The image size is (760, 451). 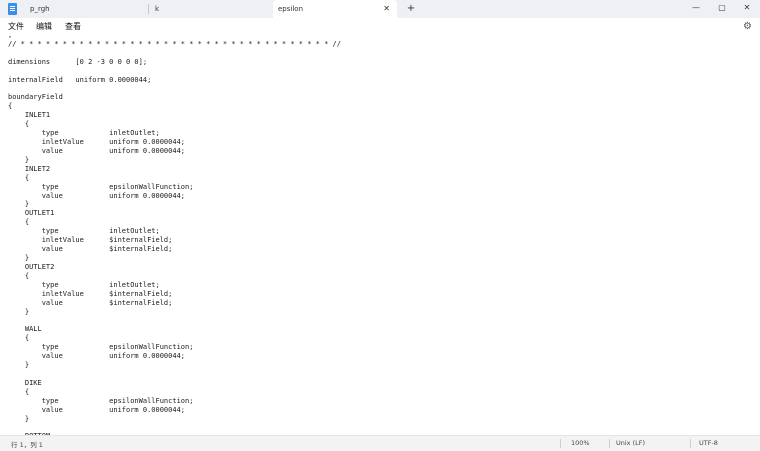 I want to click on settings-gear-icon: ⚙, so click(x=747, y=26).